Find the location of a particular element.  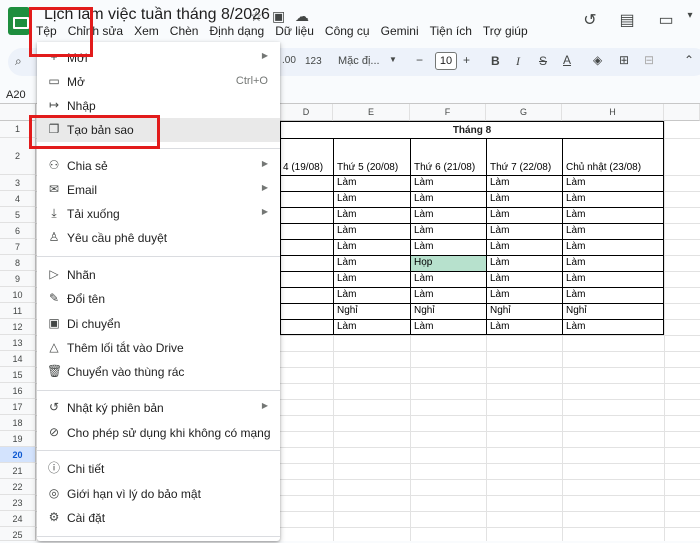

month-title-cell: Tháng 8 is located at coordinates (472, 129).